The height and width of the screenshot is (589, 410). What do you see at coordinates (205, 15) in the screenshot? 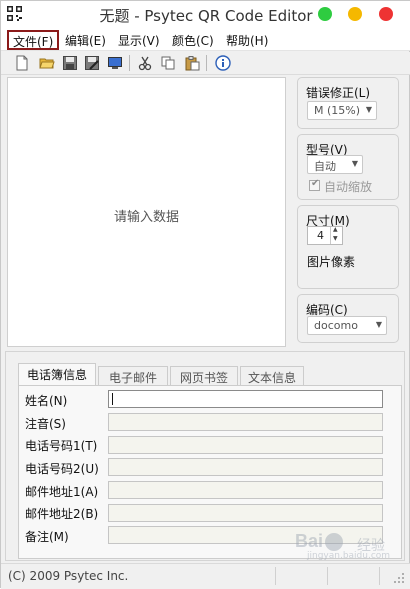
I see `title-bar: 无题 - Psytec QR Code Editor` at bounding box center [205, 15].